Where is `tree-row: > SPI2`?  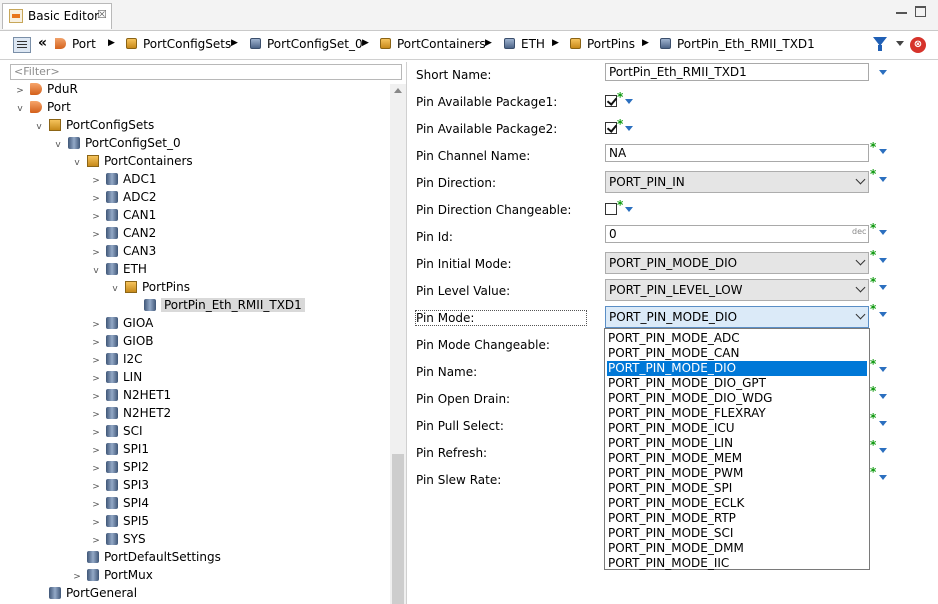
tree-row: > SPI2 is located at coordinates (119, 467).